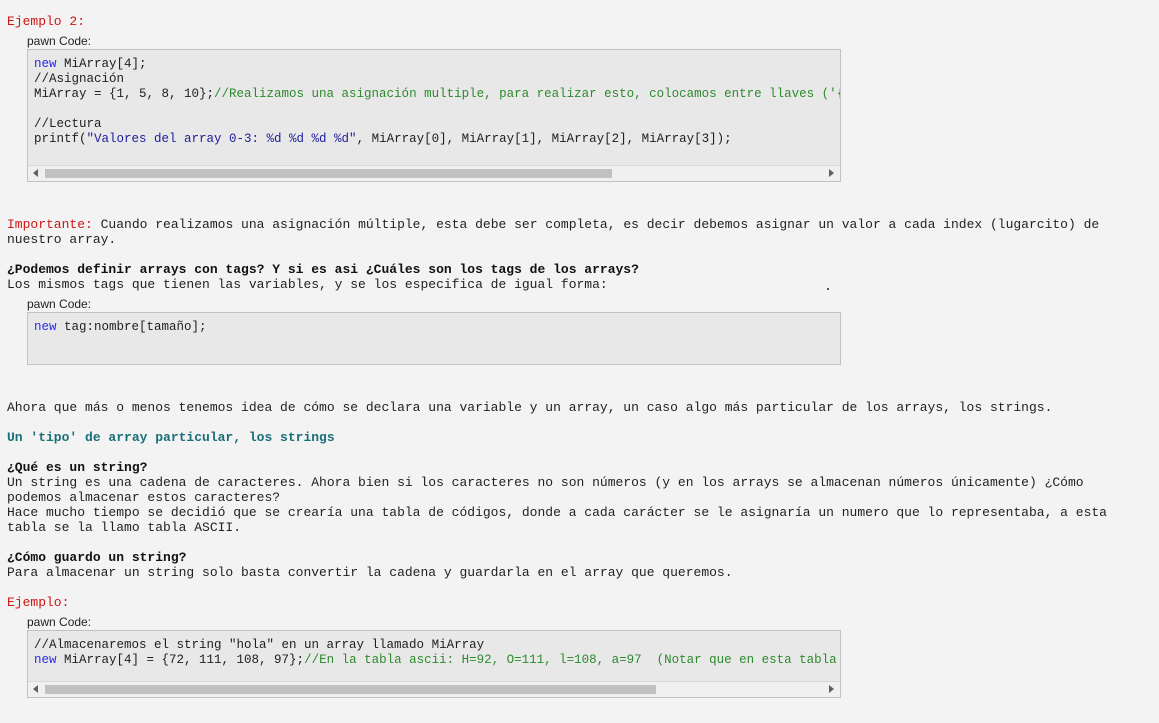 This screenshot has width=1159, height=723. Describe the element at coordinates (46, 21) in the screenshot. I see `example-2-heading: Ejemplo 2:` at that location.